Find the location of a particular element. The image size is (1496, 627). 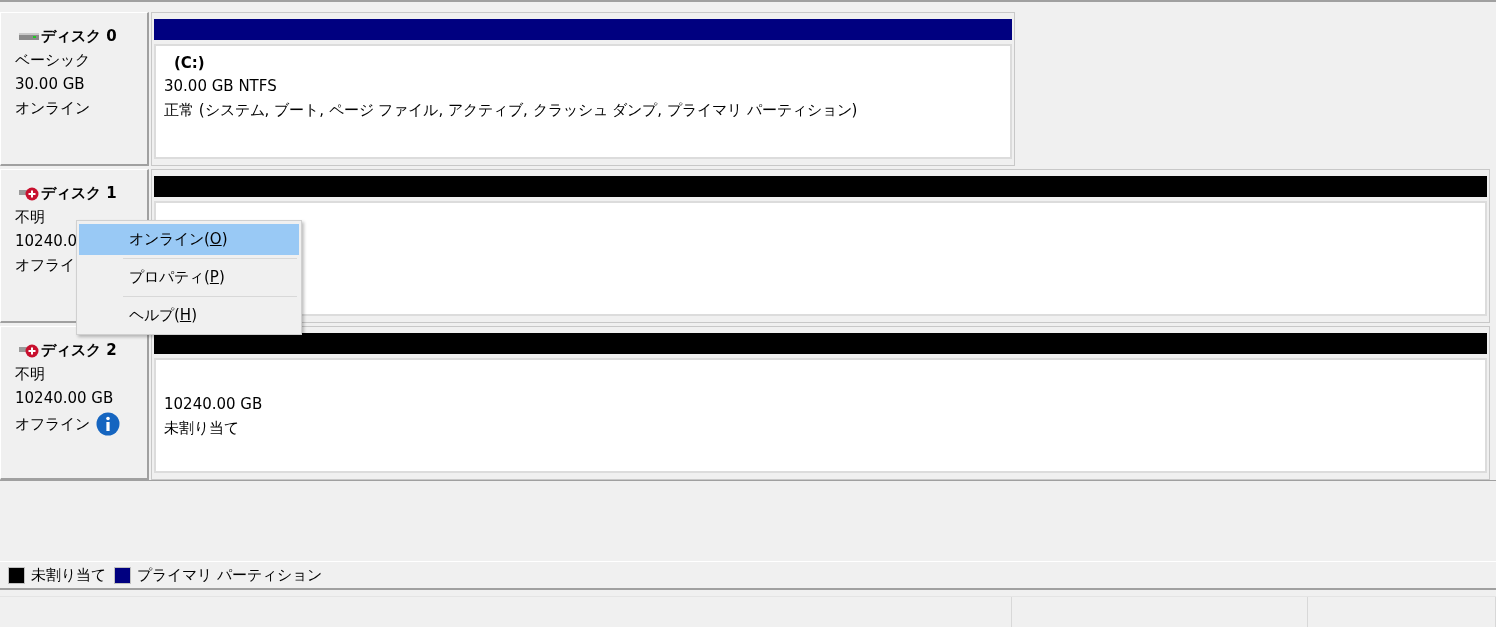

disk-status: オフライン is located at coordinates (52, 424).